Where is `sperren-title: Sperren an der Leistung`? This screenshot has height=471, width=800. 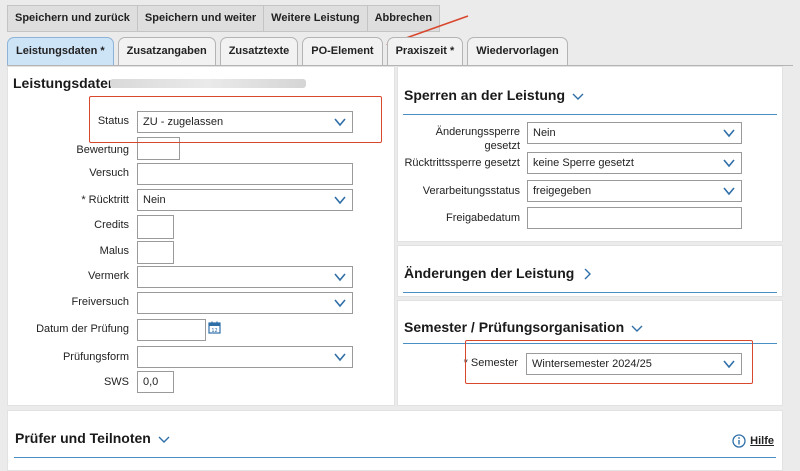 sperren-title: Sperren an der Leistung is located at coordinates (494, 95).